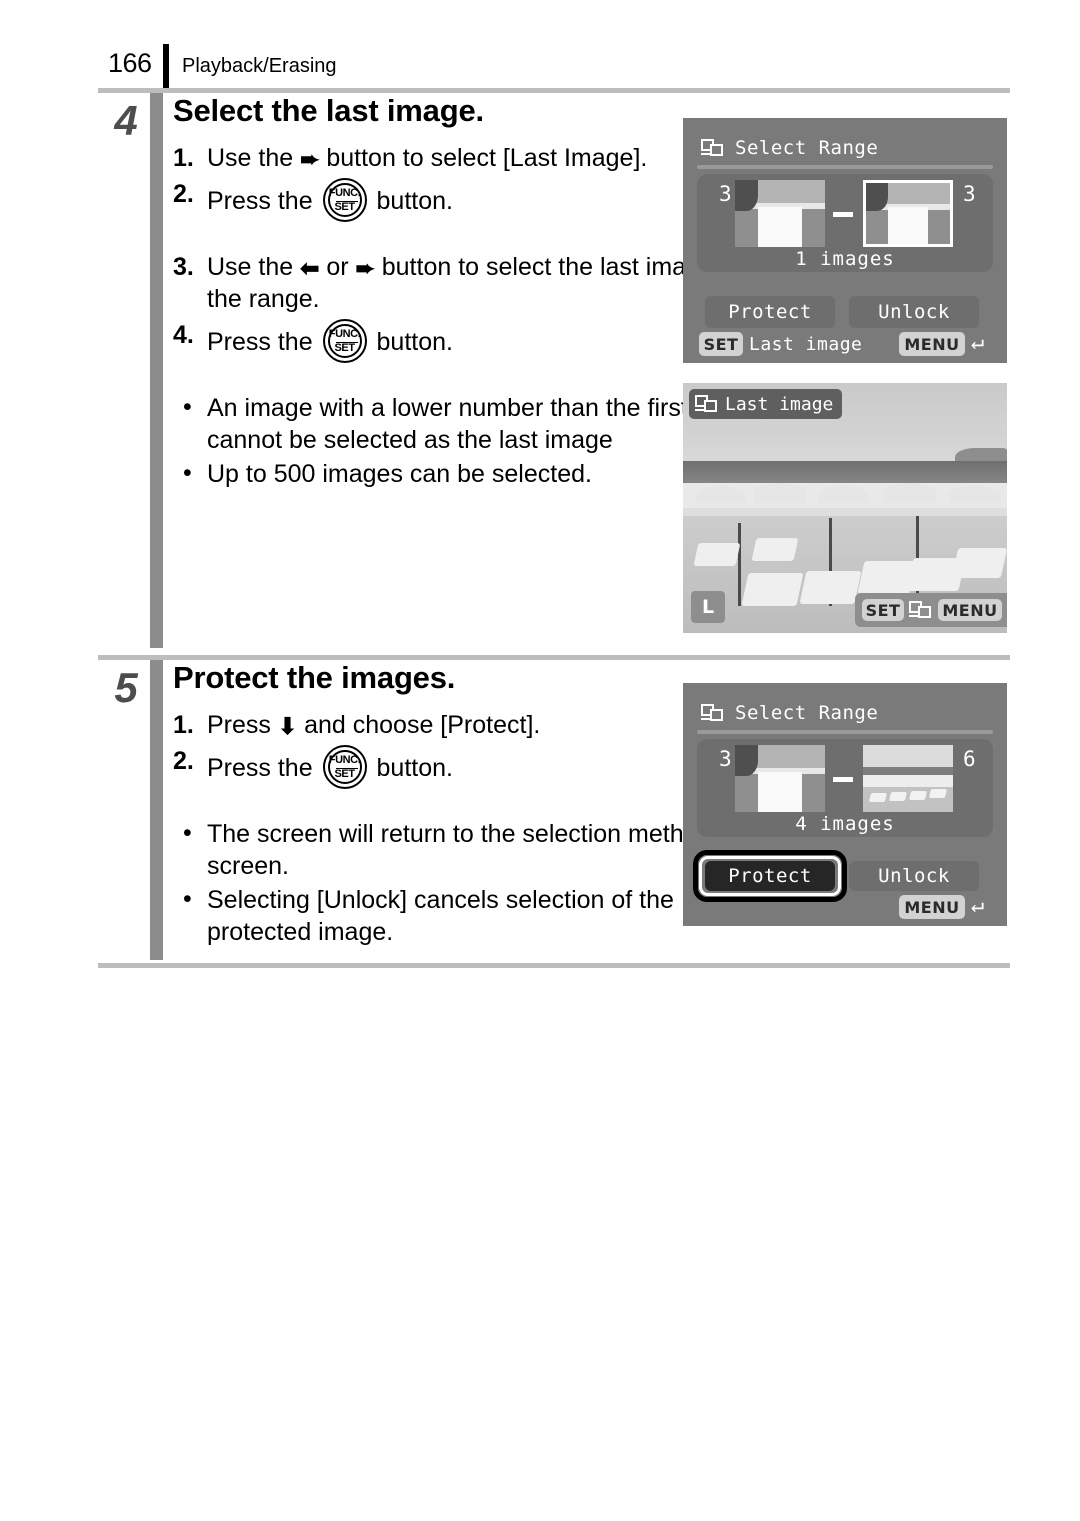  Describe the element at coordinates (845, 508) in the screenshot. I see `camera-screen-last-image: Last image L SET MENU ↵` at that location.